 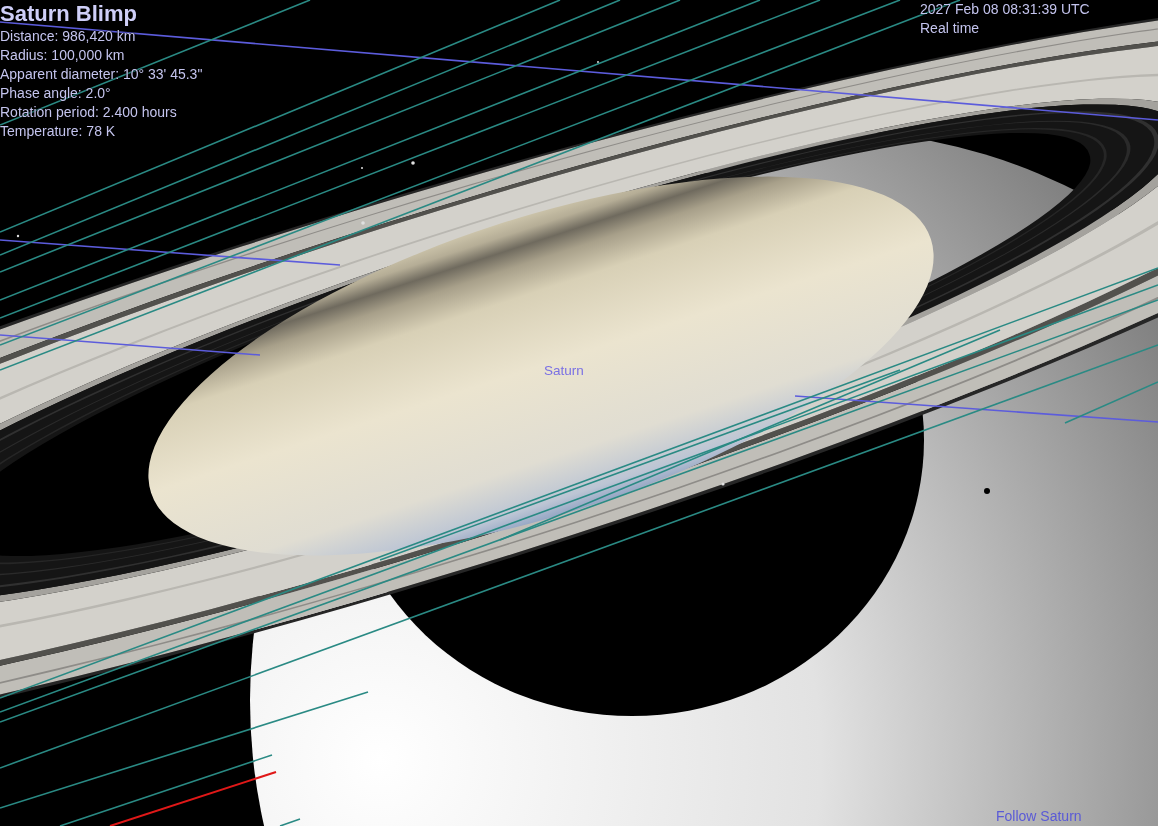 I want to click on info-line: Radius: 100,000 km, so click(x=62, y=55).